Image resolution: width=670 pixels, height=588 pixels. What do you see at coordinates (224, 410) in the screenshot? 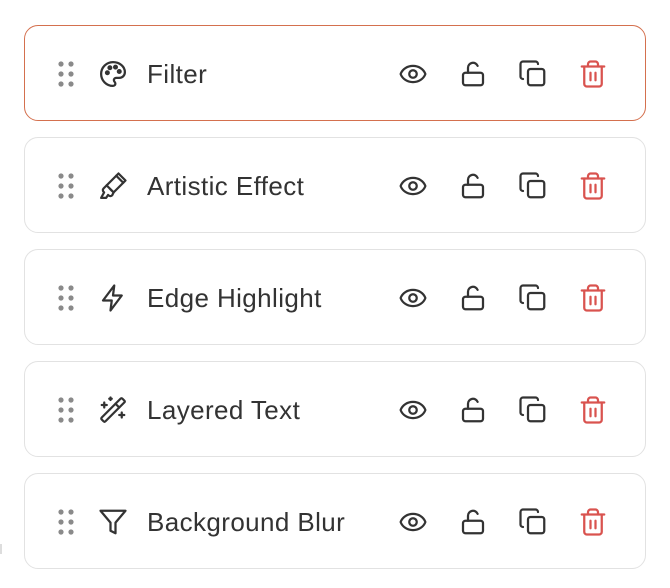
I see `layer-name: Layered Text` at bounding box center [224, 410].